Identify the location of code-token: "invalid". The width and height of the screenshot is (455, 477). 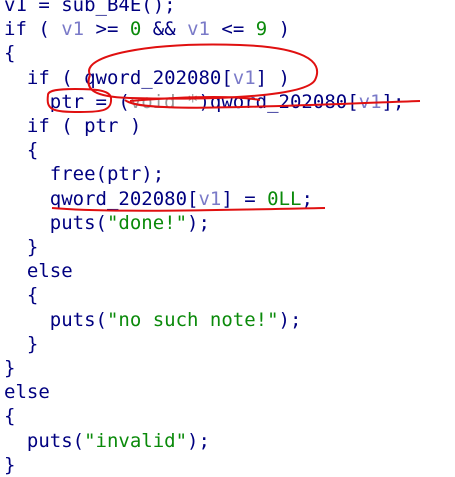
(136, 440).